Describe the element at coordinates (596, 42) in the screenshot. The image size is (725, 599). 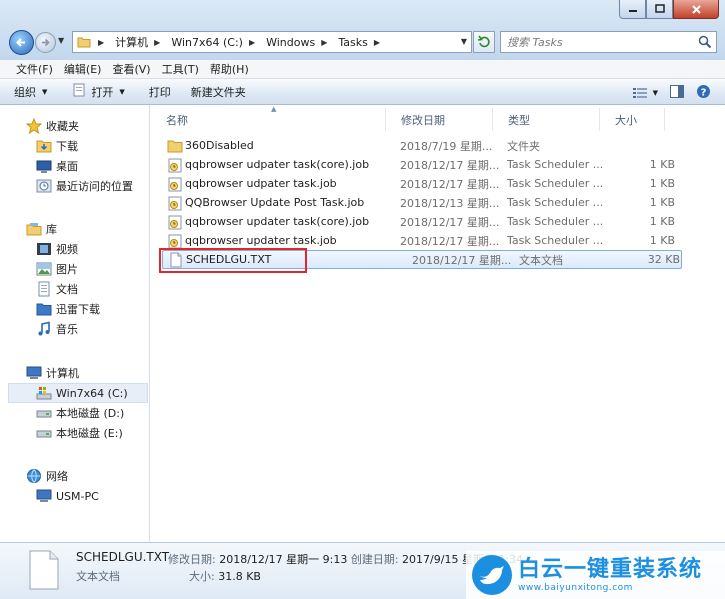
I see `search-input` at that location.